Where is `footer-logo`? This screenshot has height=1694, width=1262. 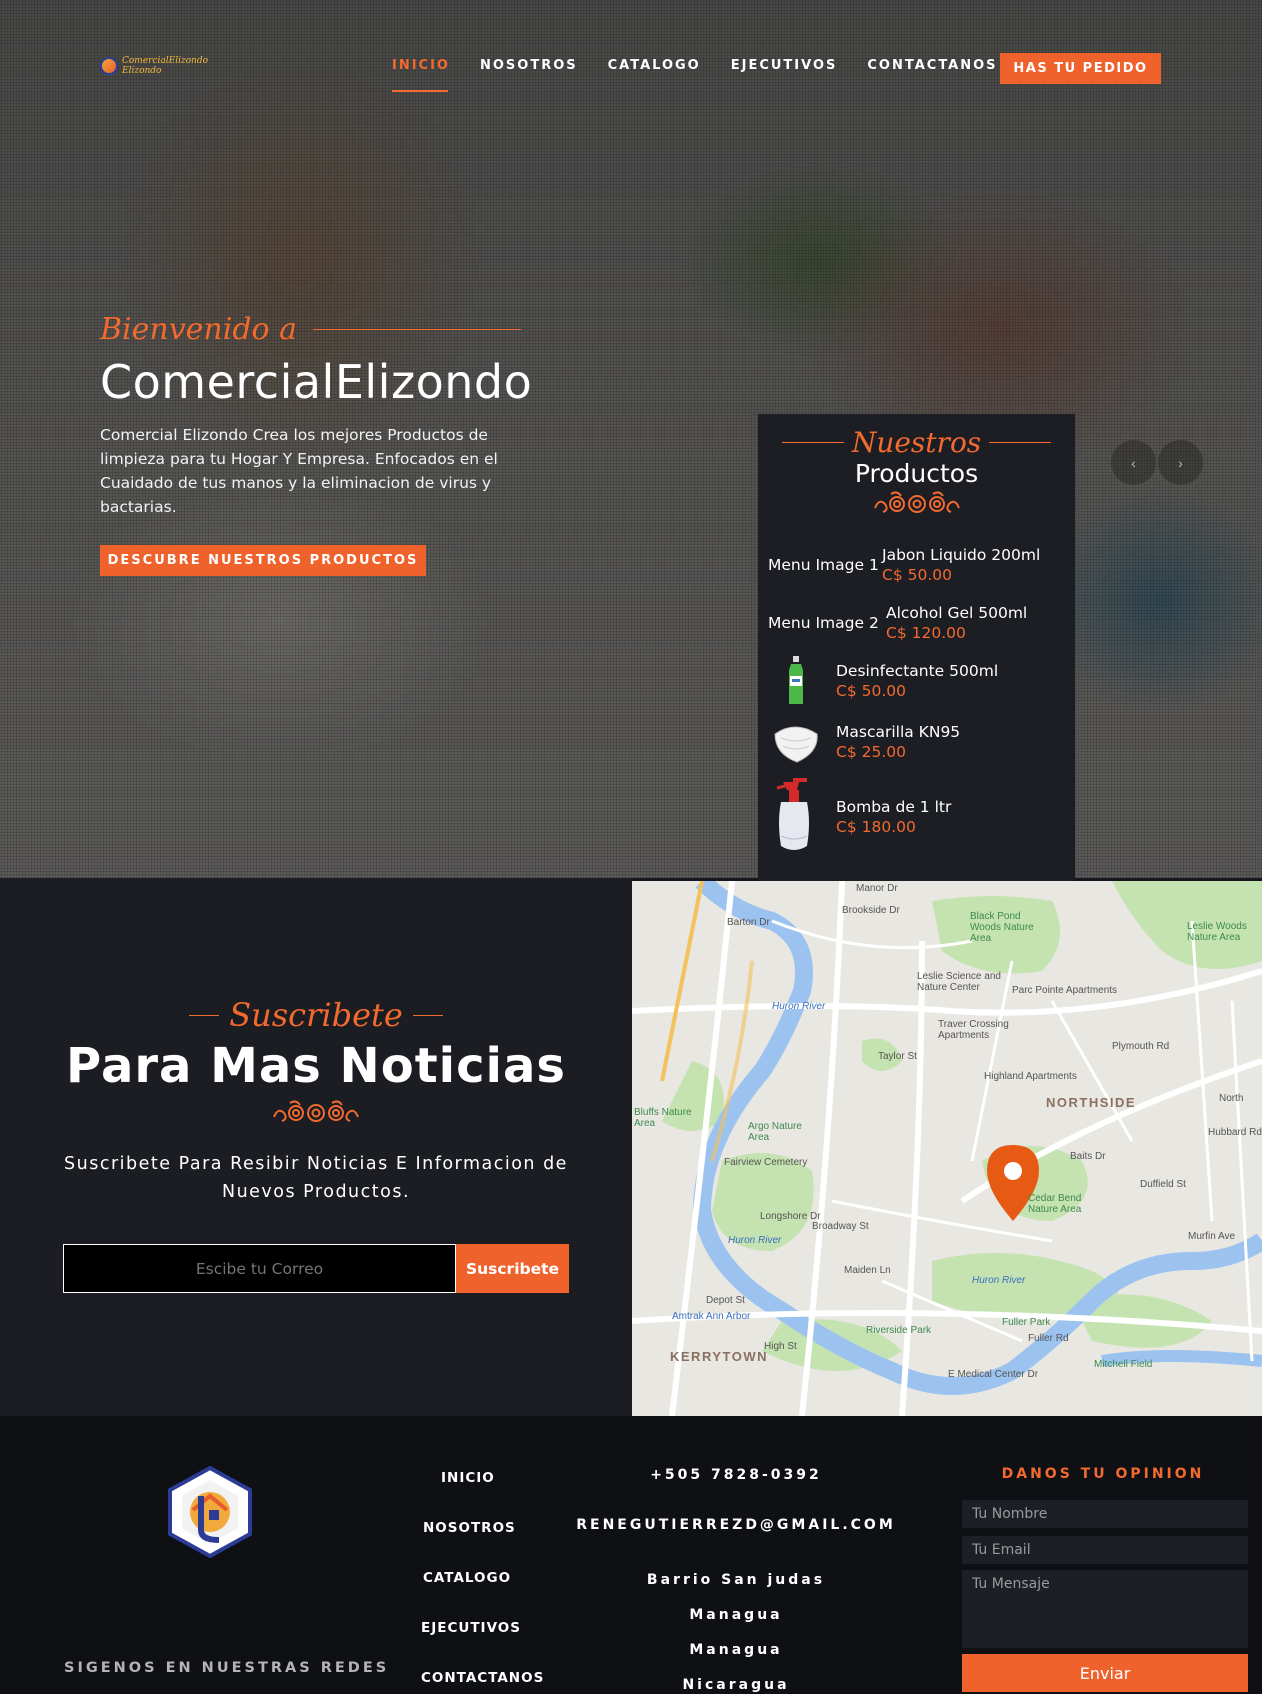
footer-logo is located at coordinates (210, 1514).